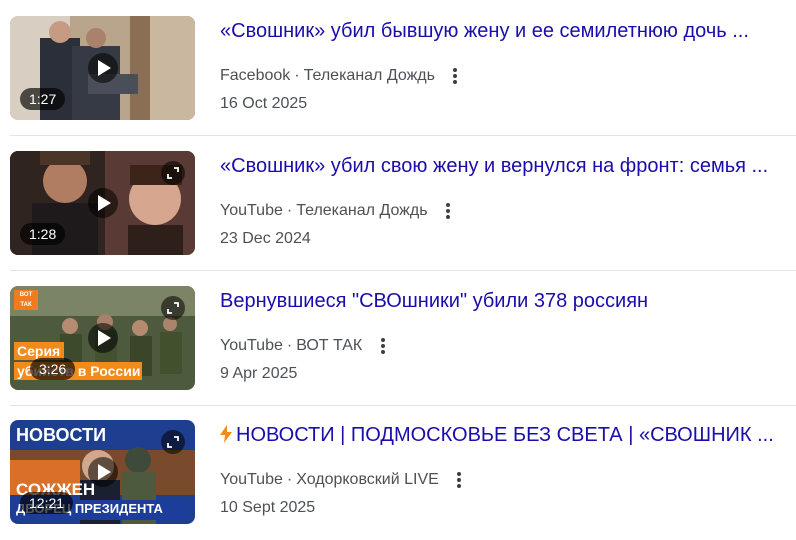 The height and width of the screenshot is (540, 796). I want to click on publish-date: 9 Apr 2025, so click(259, 373).